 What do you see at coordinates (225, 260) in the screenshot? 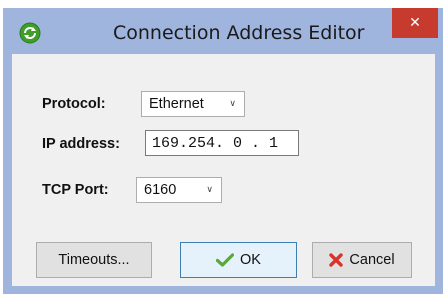
I see `checkmark-icon` at bounding box center [225, 260].